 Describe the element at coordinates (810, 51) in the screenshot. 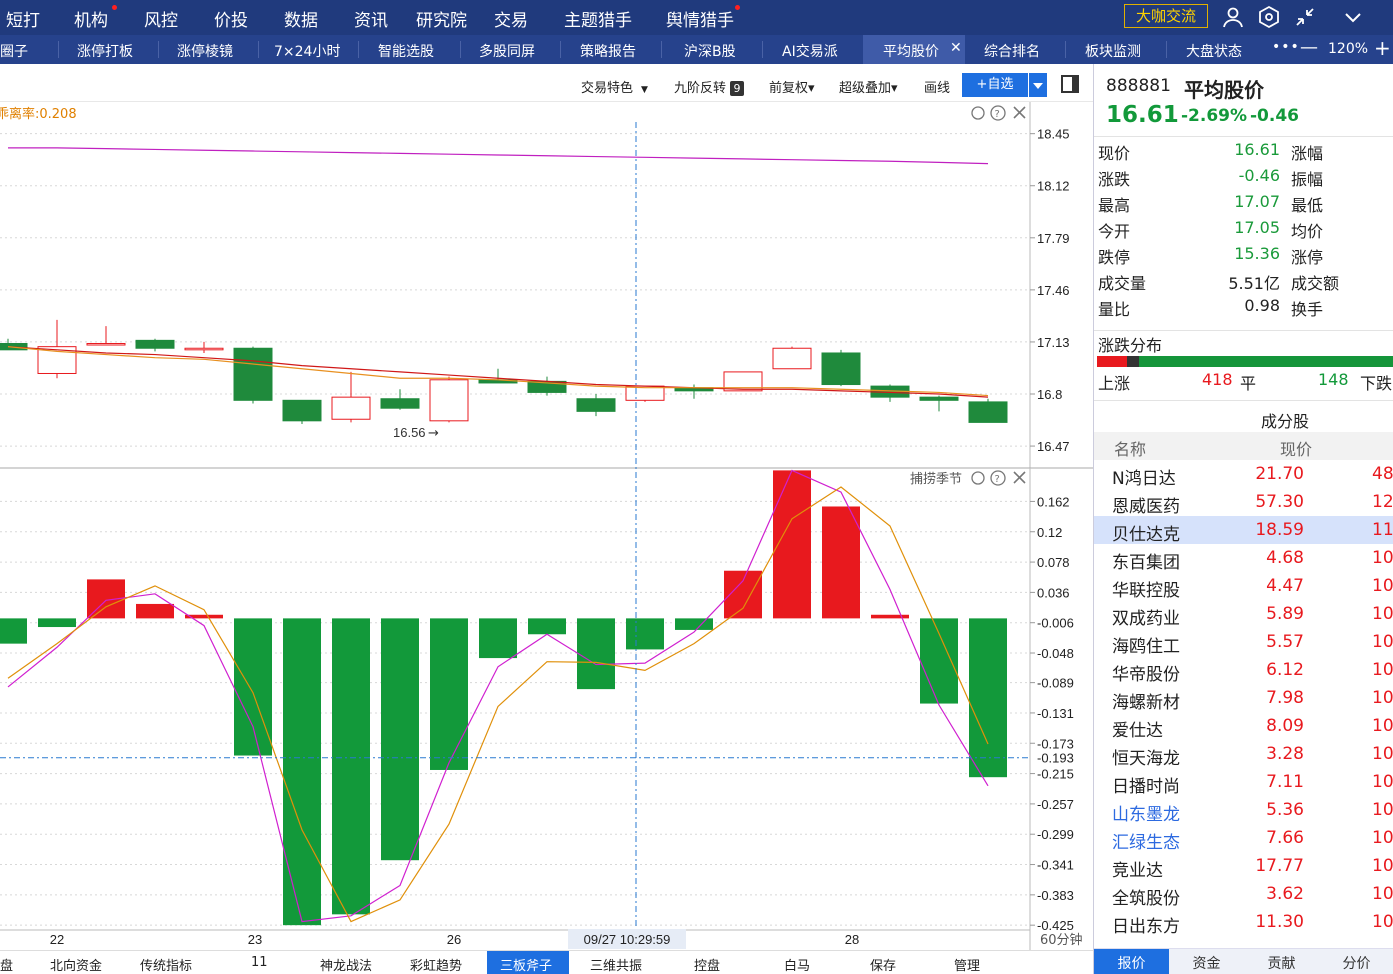

I see `tab: AI交易派` at that location.